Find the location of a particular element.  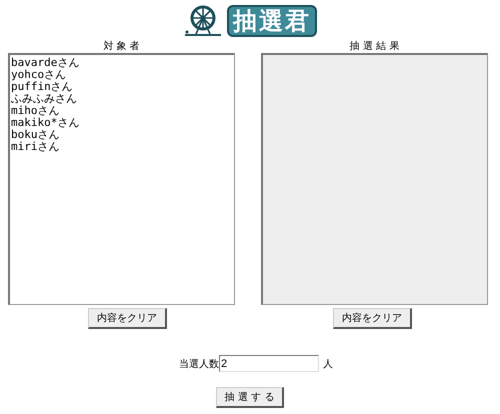

count-field: 2 is located at coordinates (269, 363).